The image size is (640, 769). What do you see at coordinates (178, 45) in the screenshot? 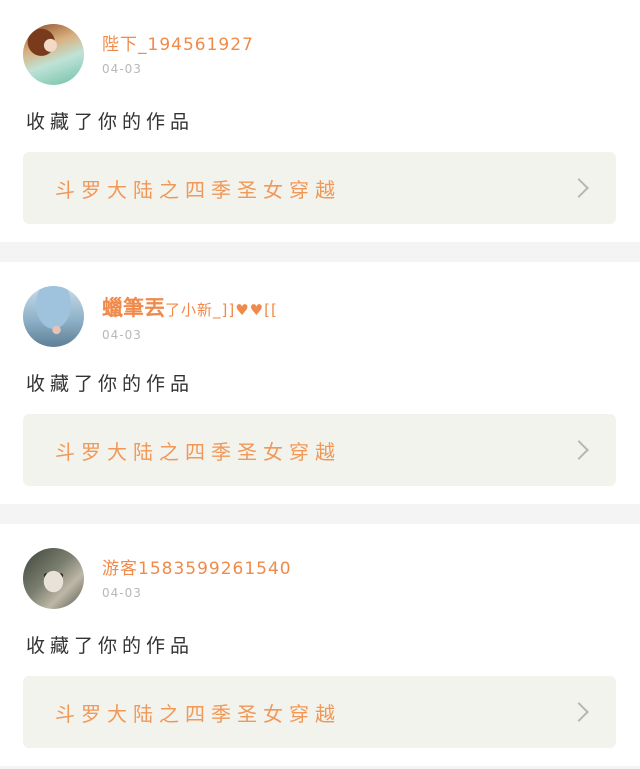
I see `username-link: 陛下_194561927` at bounding box center [178, 45].